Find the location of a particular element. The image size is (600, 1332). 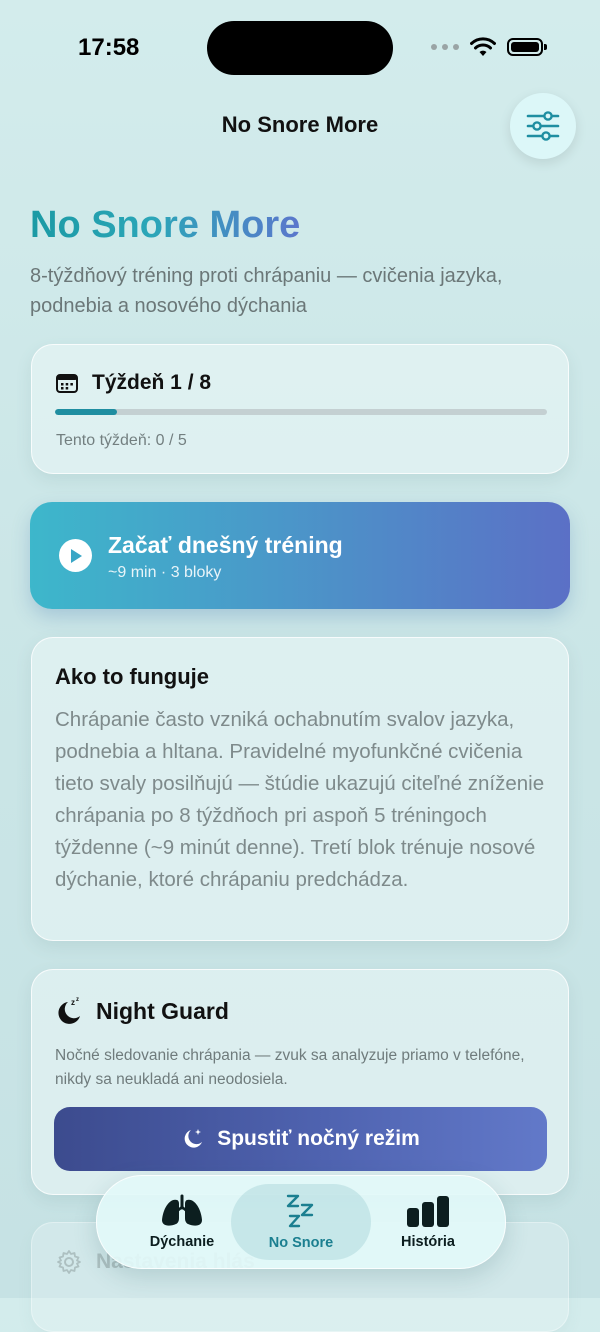

calendar-icon is located at coordinates (67, 383).